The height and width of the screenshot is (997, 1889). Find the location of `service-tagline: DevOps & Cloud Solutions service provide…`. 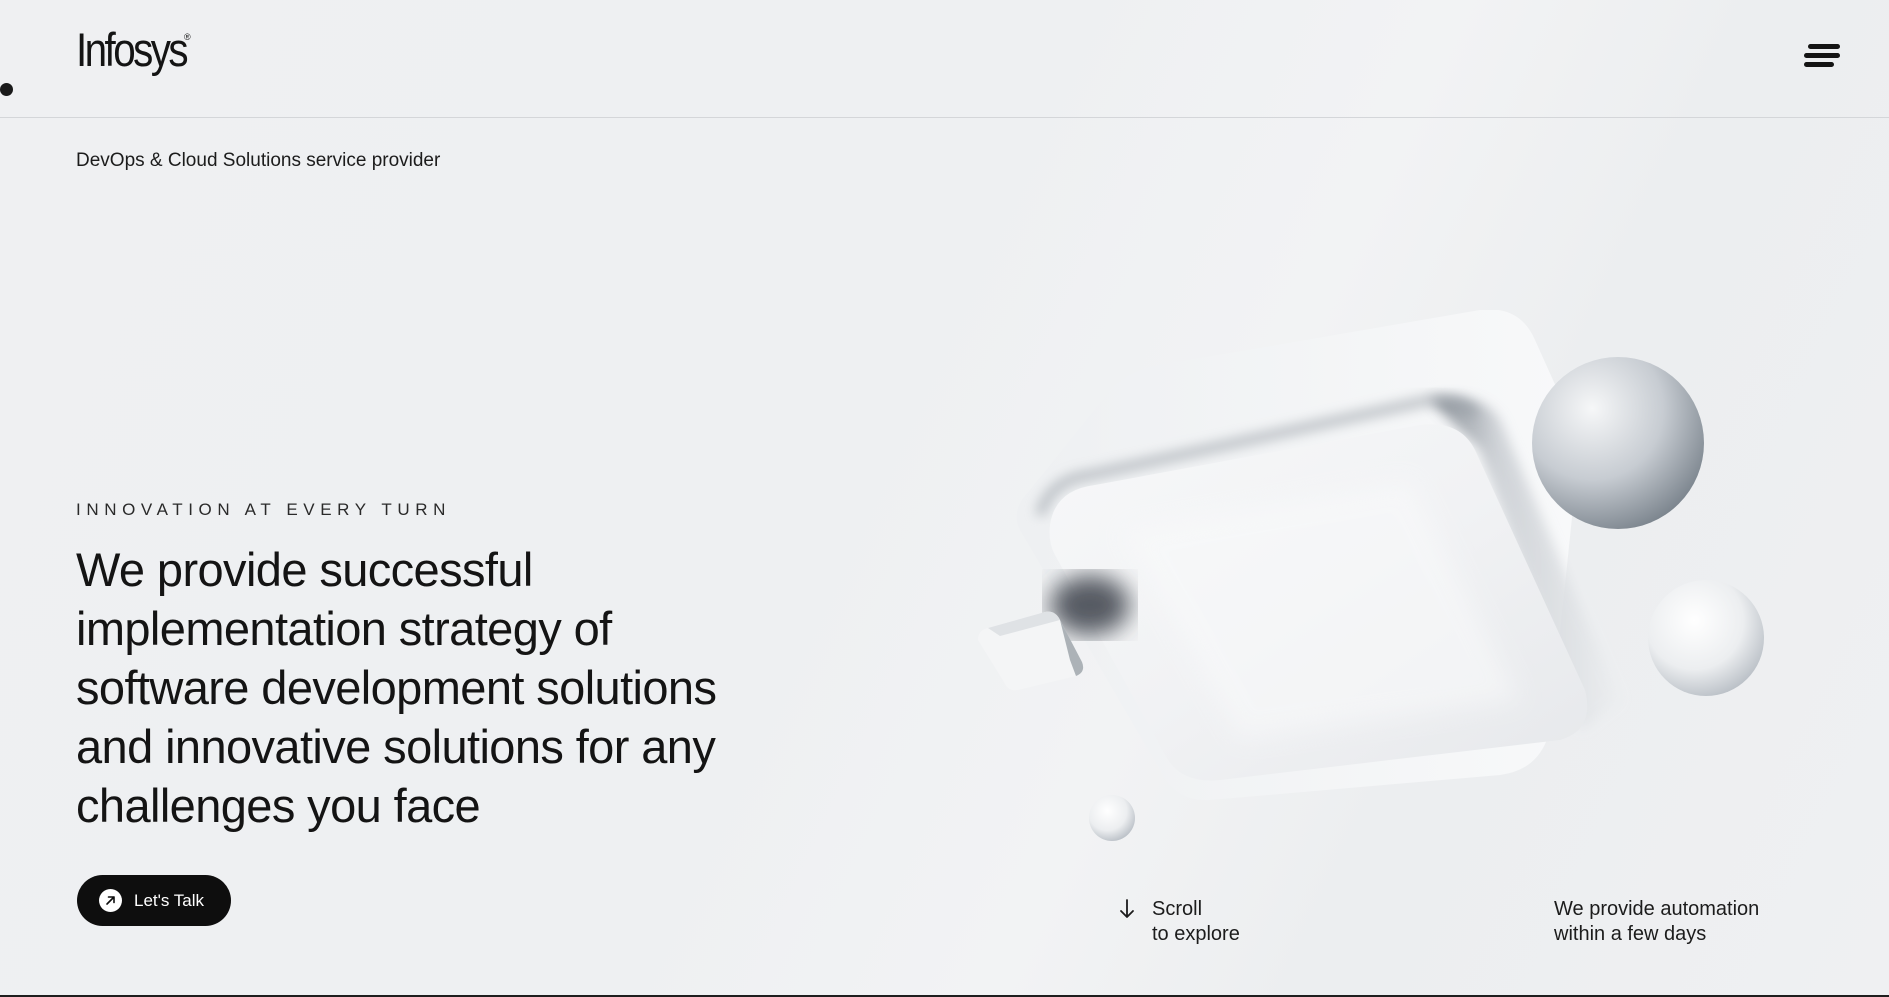

service-tagline: DevOps & Cloud Solutions service provide… is located at coordinates (258, 160).